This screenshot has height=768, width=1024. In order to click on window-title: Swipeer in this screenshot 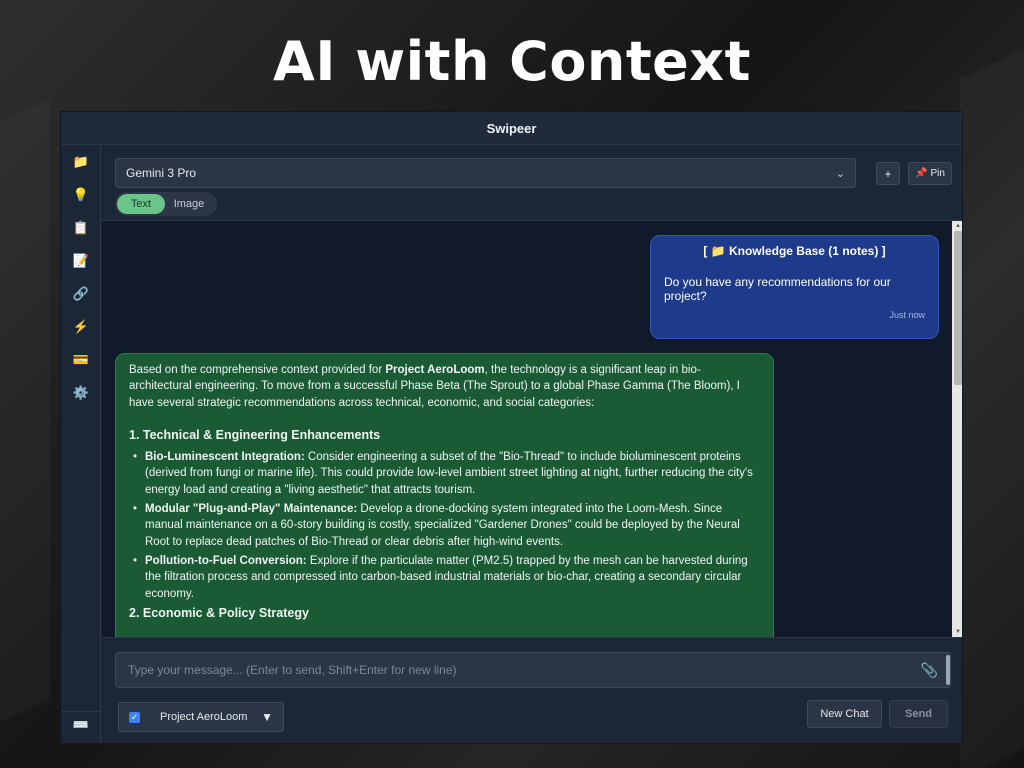, I will do `click(511, 128)`.